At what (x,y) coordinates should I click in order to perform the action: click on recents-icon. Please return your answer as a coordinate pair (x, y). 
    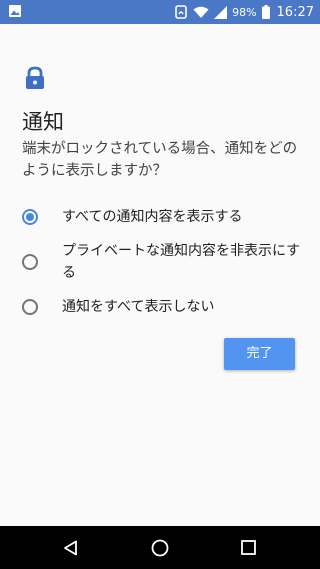
    Looking at the image, I should click on (248, 547).